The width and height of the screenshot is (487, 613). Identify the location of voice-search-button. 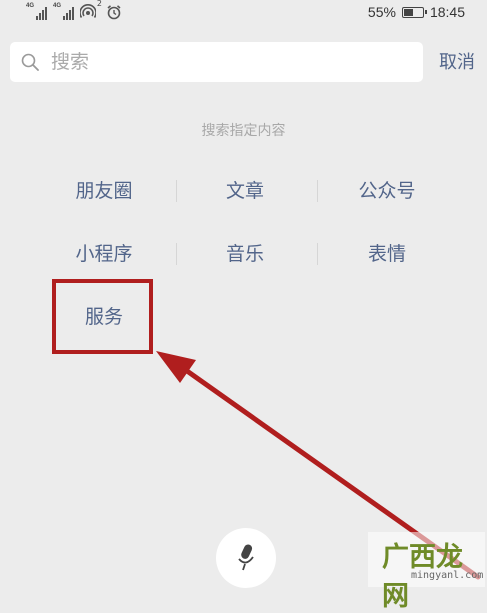
(246, 558).